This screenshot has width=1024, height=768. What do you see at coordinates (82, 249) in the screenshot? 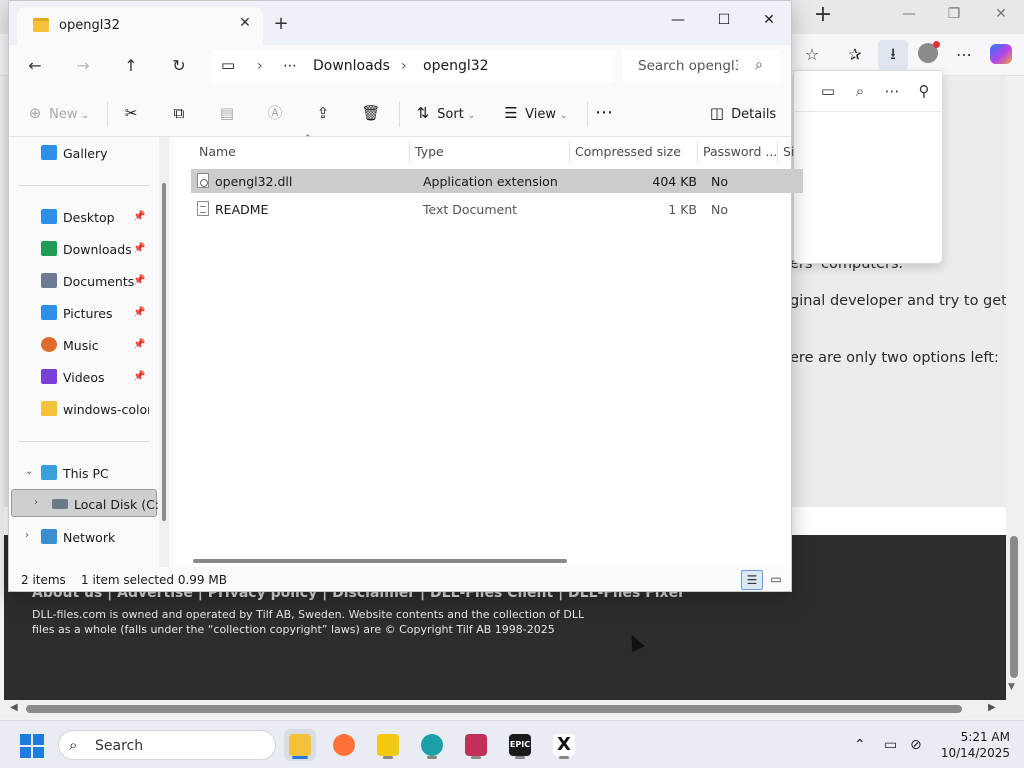
I see `sidebar-item-downloads: Downloads 📌` at bounding box center [82, 249].